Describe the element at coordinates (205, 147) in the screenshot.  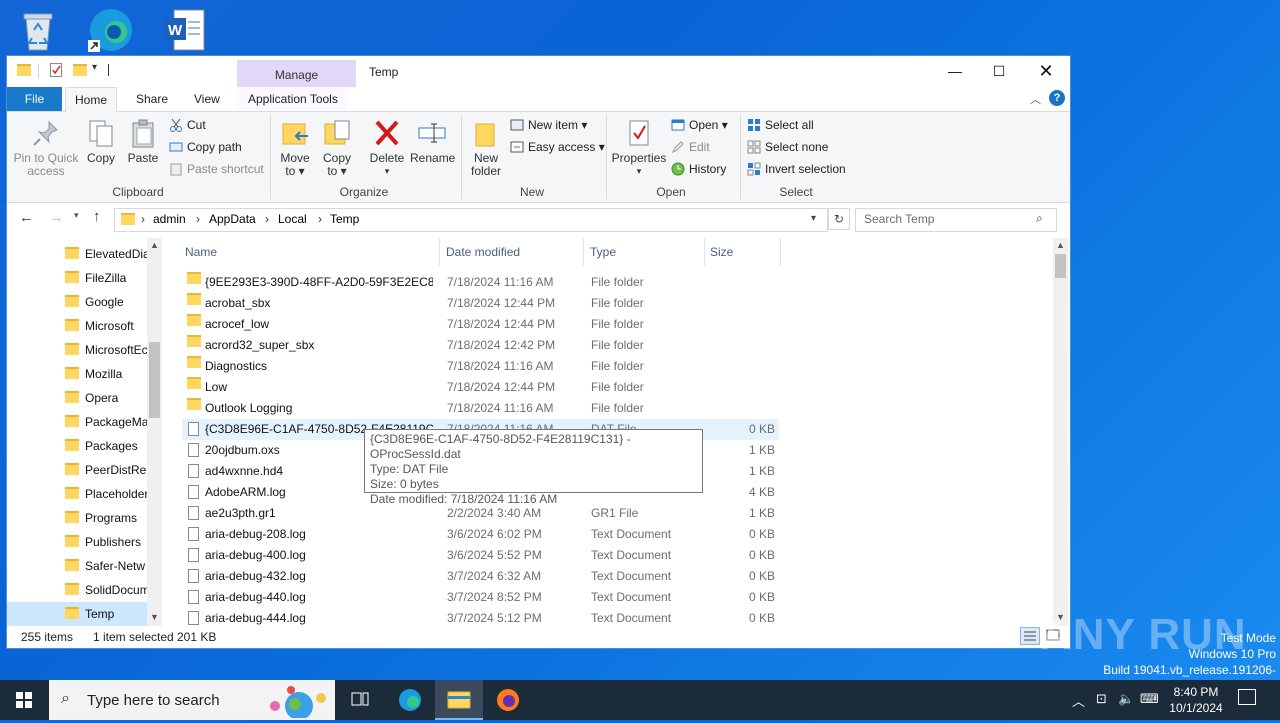
I see `copy-path-button: Copy path` at that location.